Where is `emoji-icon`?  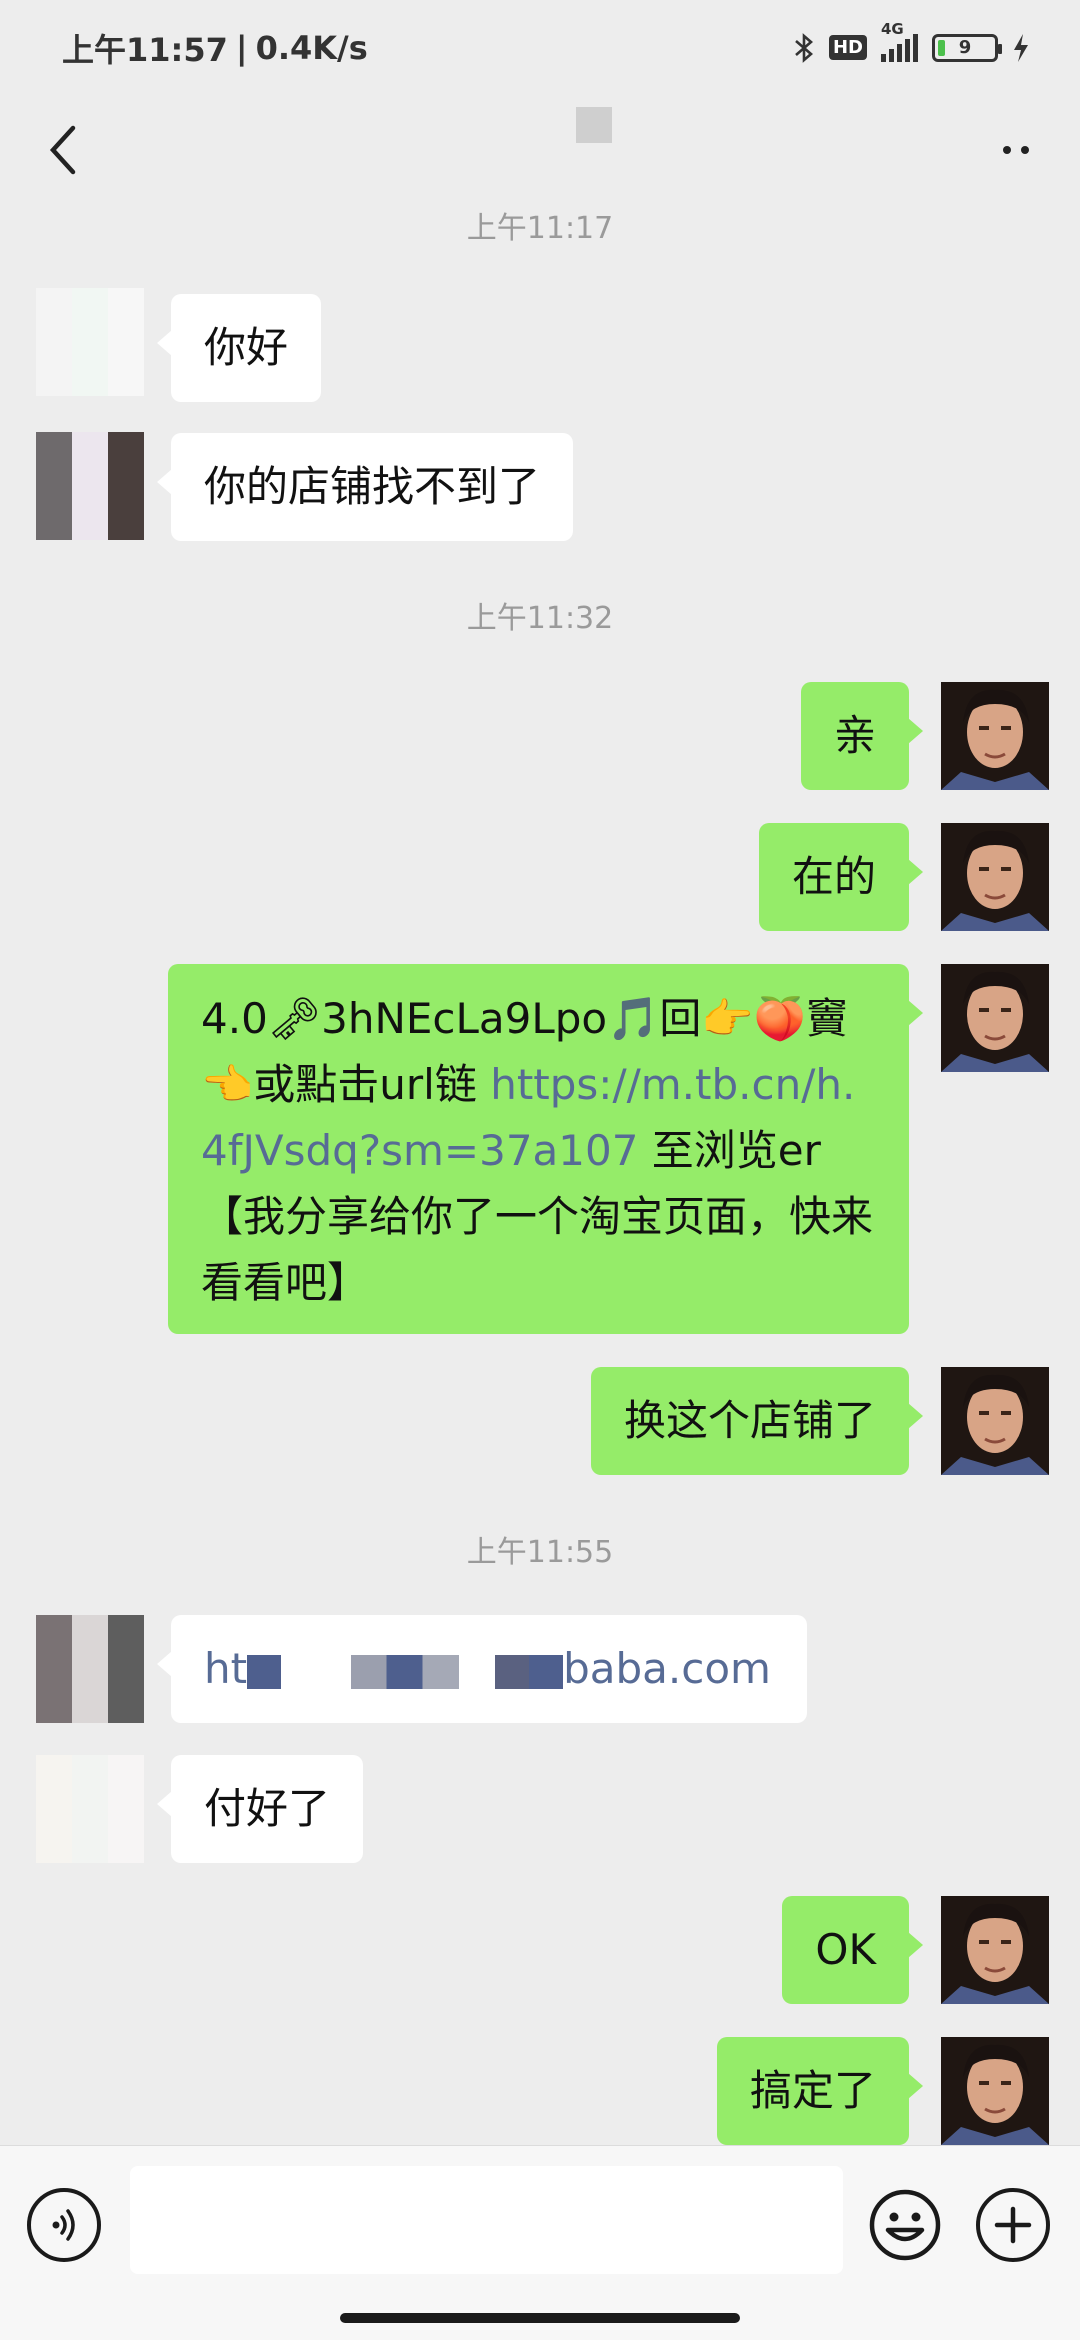
emoji-icon is located at coordinates (905, 2225).